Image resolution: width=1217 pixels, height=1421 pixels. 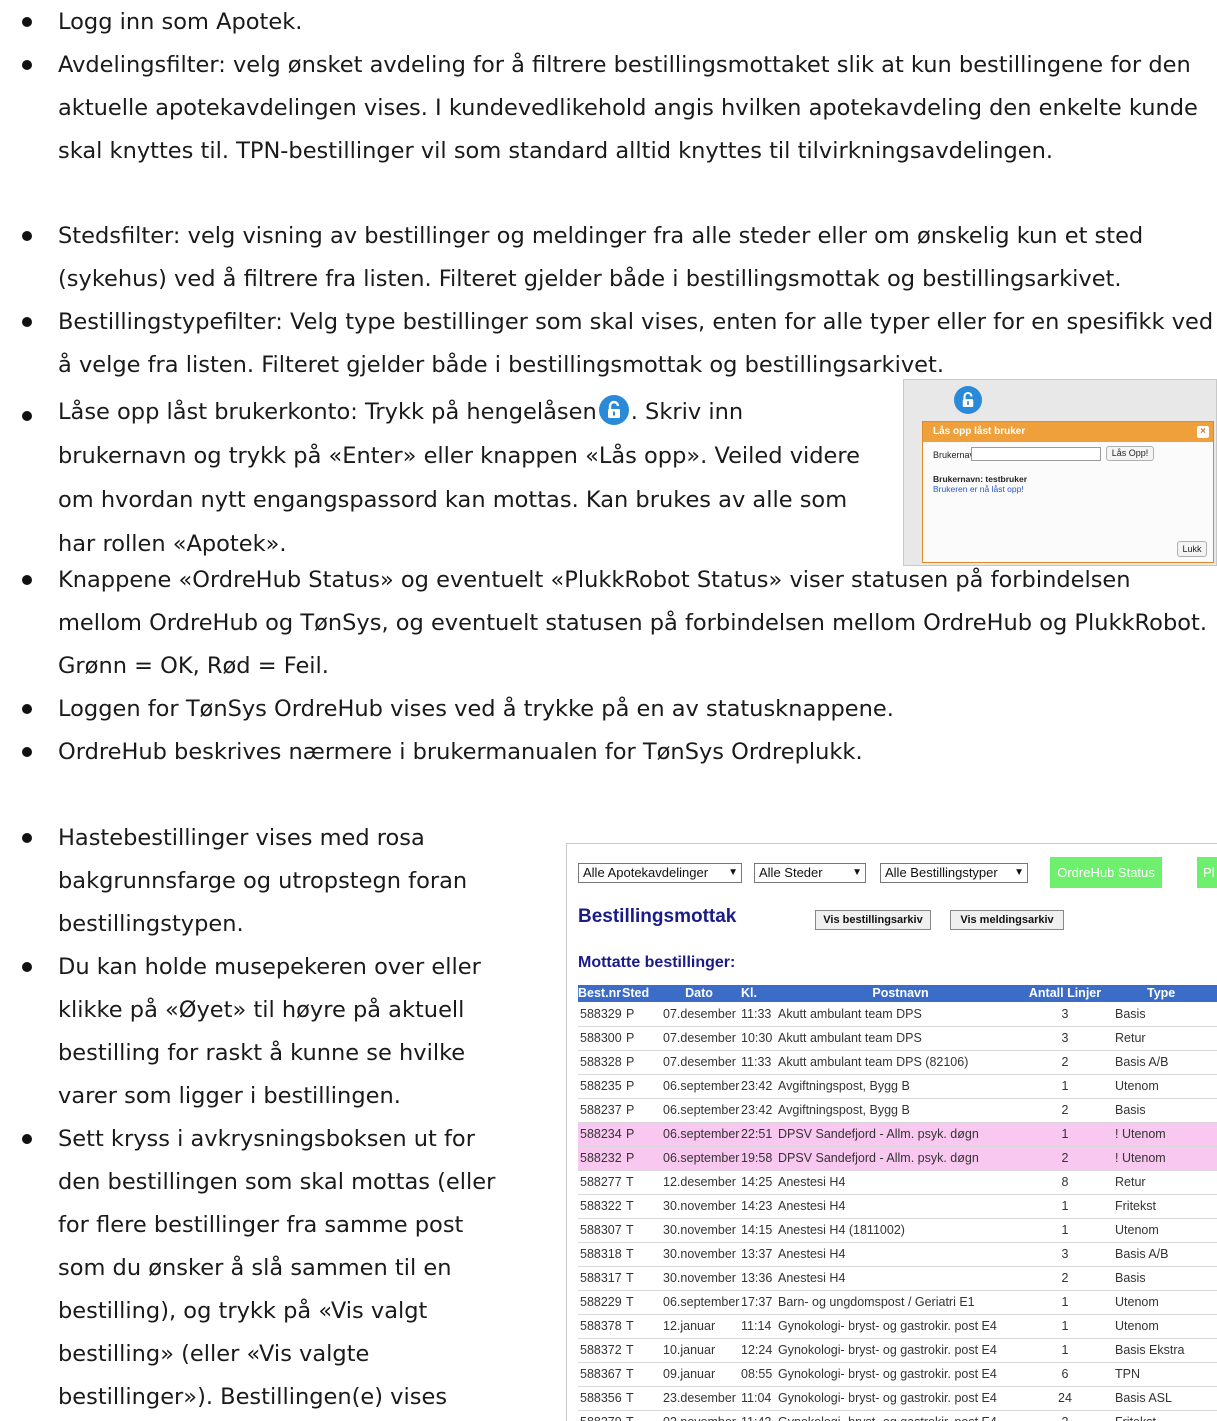 I want to click on plukkrobot-status-button: Pl, so click(x=1207, y=872).